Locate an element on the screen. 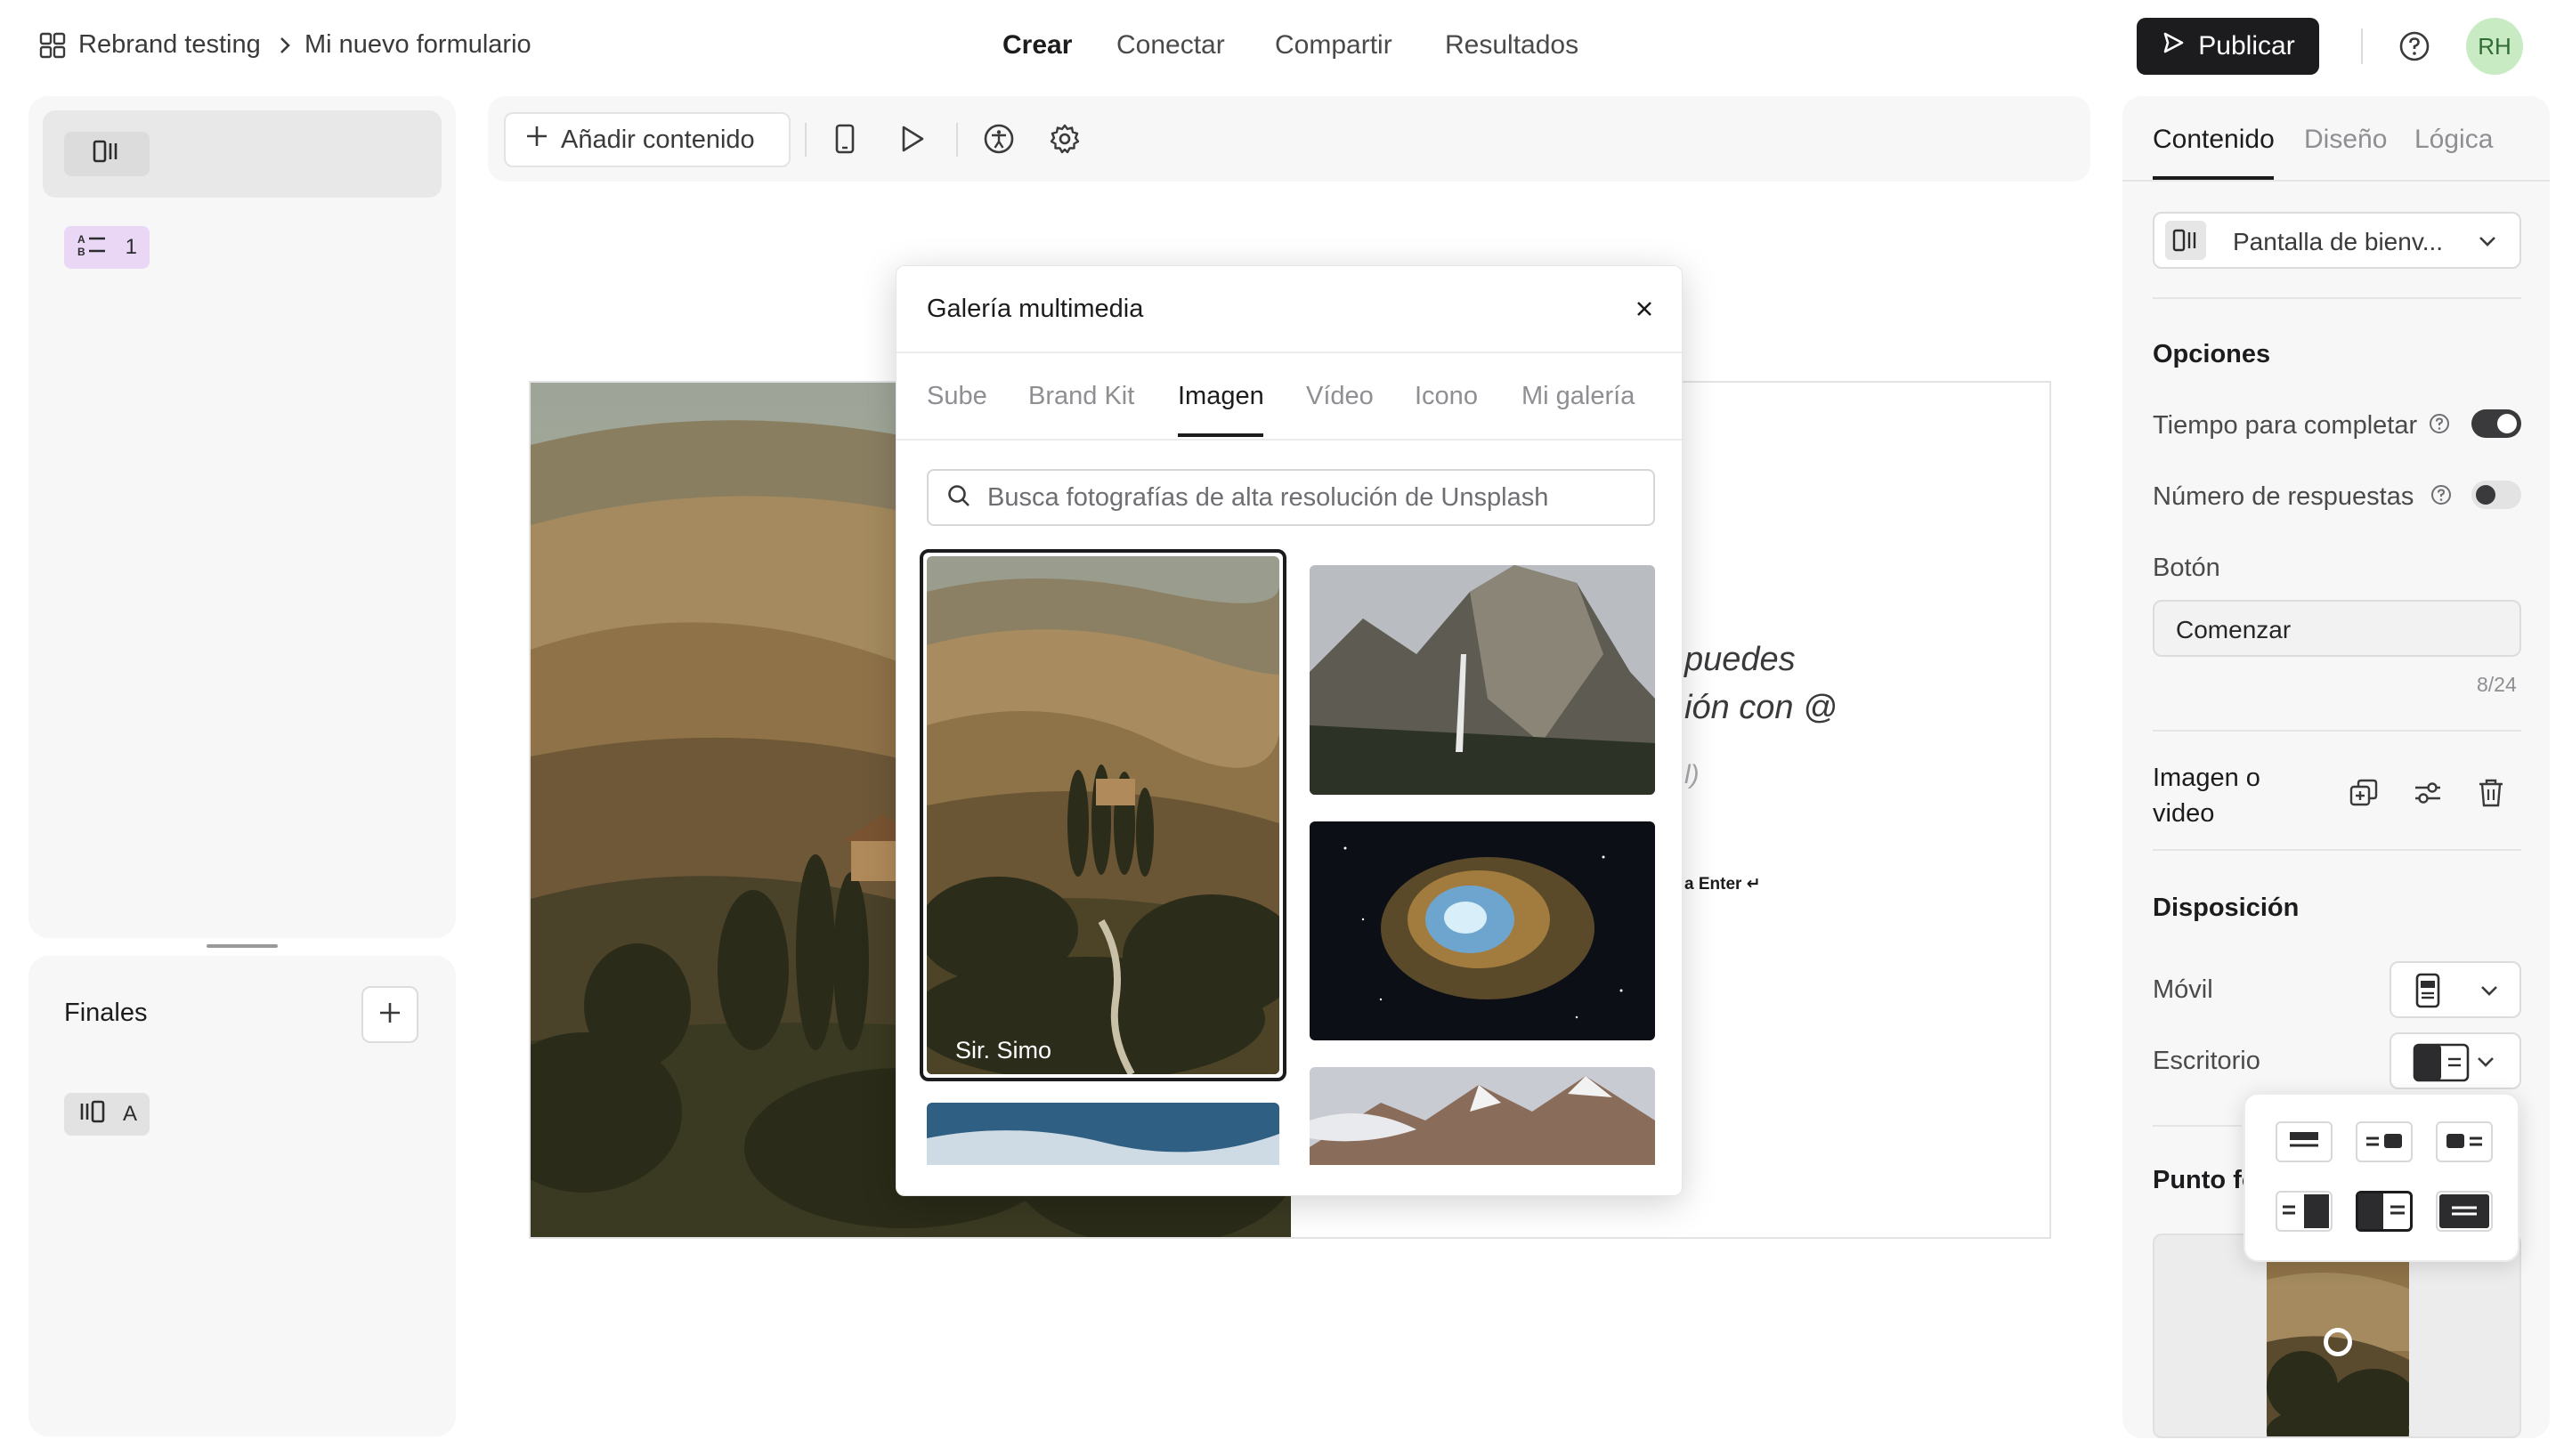 The image size is (2564, 1456). multiple-choice-icon: AB is located at coordinates (92, 247).